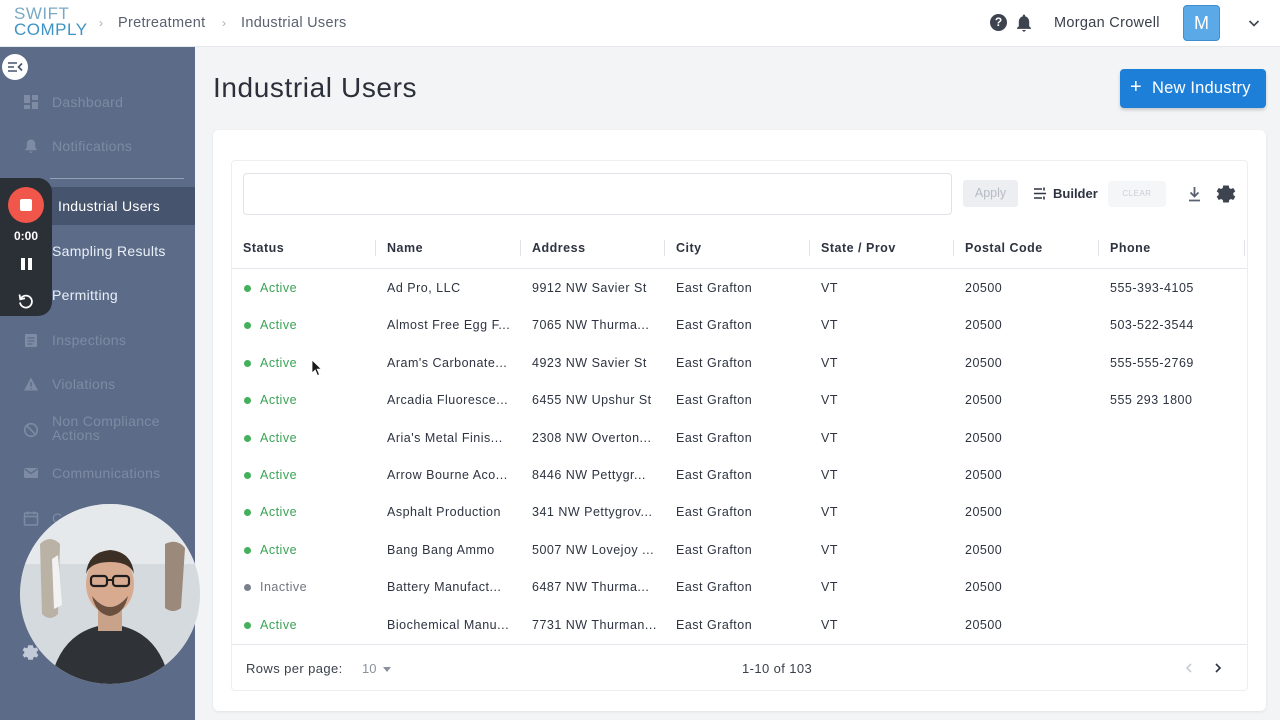 Image resolution: width=1280 pixels, height=720 pixels. Describe the element at coordinates (106, 473) in the screenshot. I see `sidebar-item-label: Communications` at that location.